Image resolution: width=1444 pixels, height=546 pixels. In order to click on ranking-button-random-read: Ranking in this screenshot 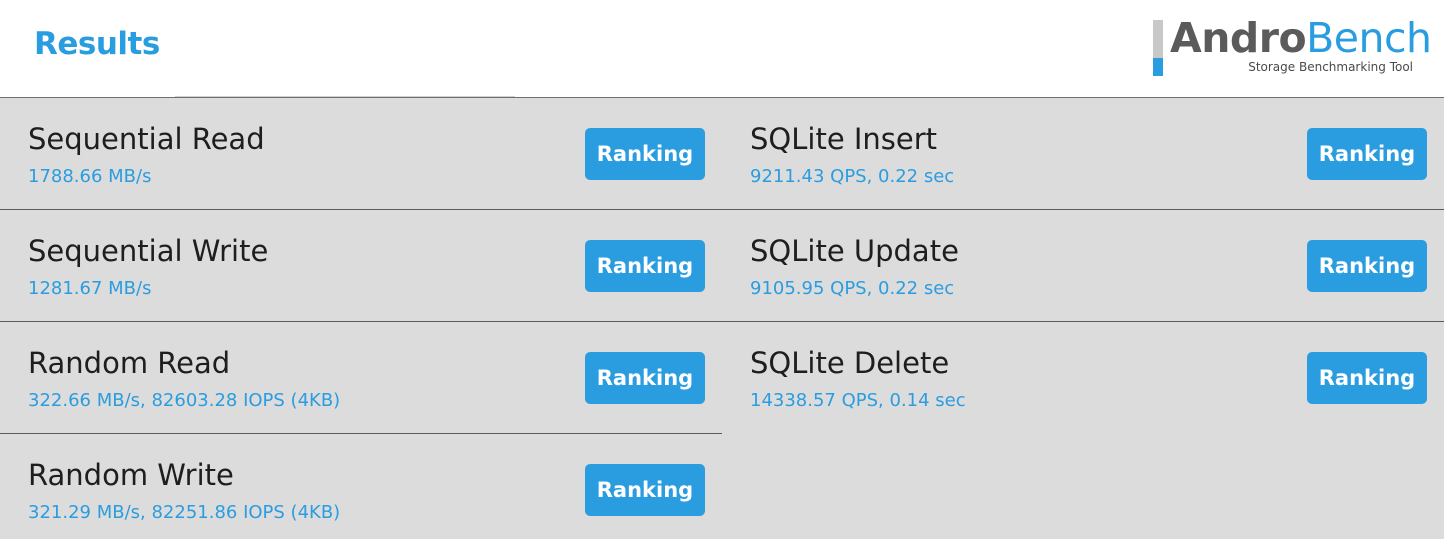, I will do `click(645, 378)`.